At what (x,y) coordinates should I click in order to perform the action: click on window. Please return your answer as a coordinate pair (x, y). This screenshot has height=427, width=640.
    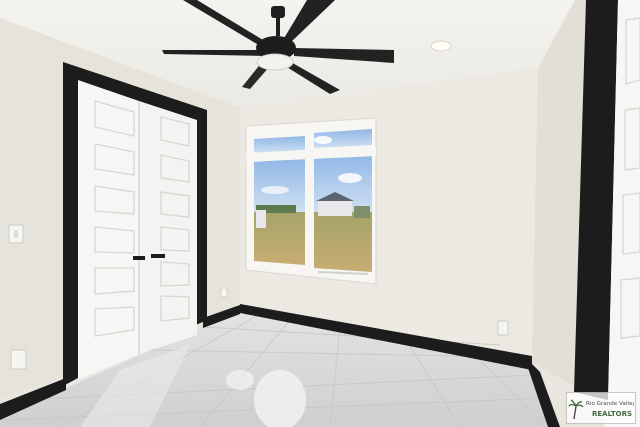
    Looking at the image, I should click on (311, 201).